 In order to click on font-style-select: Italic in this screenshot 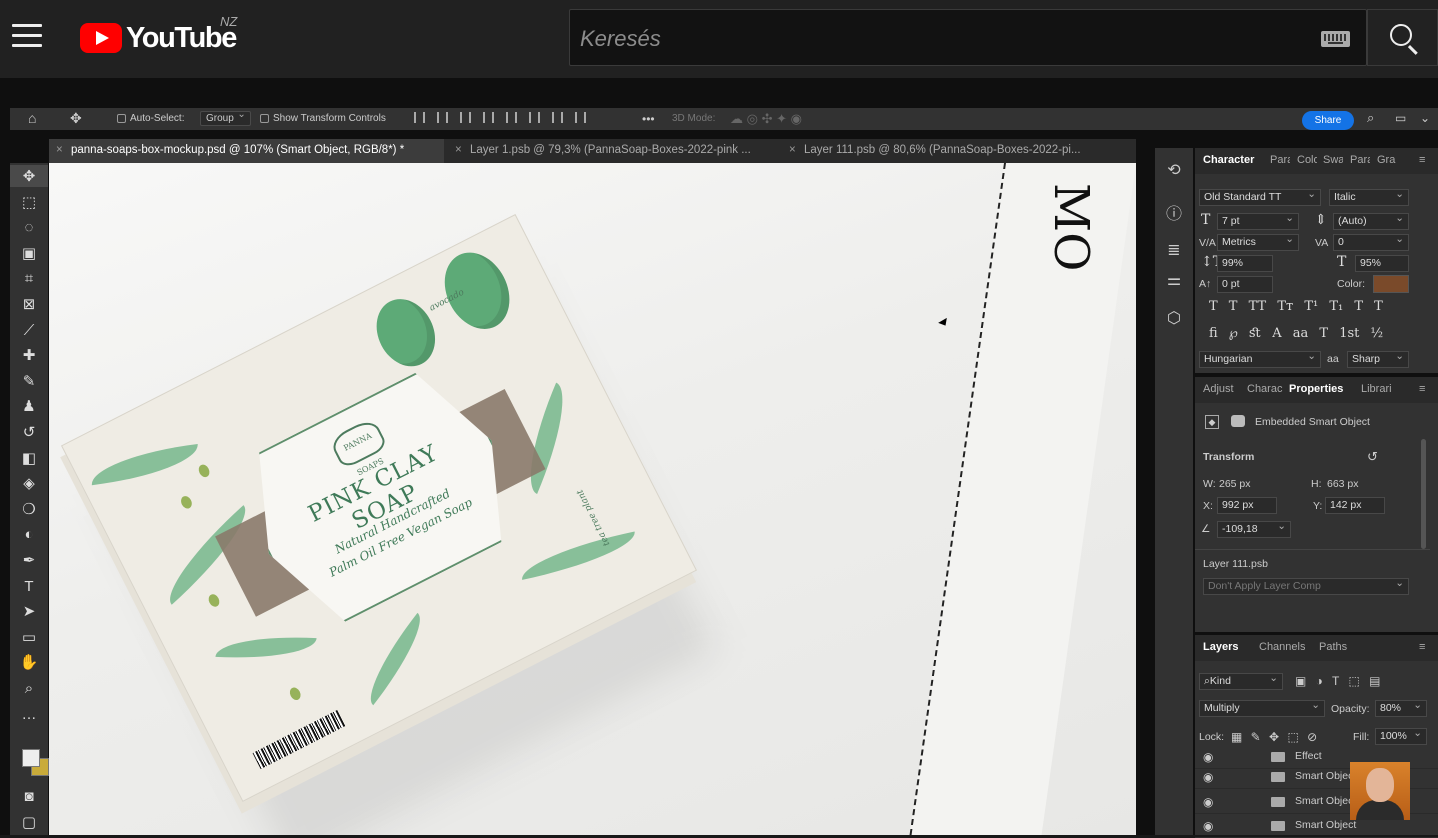, I will do `click(1369, 197)`.